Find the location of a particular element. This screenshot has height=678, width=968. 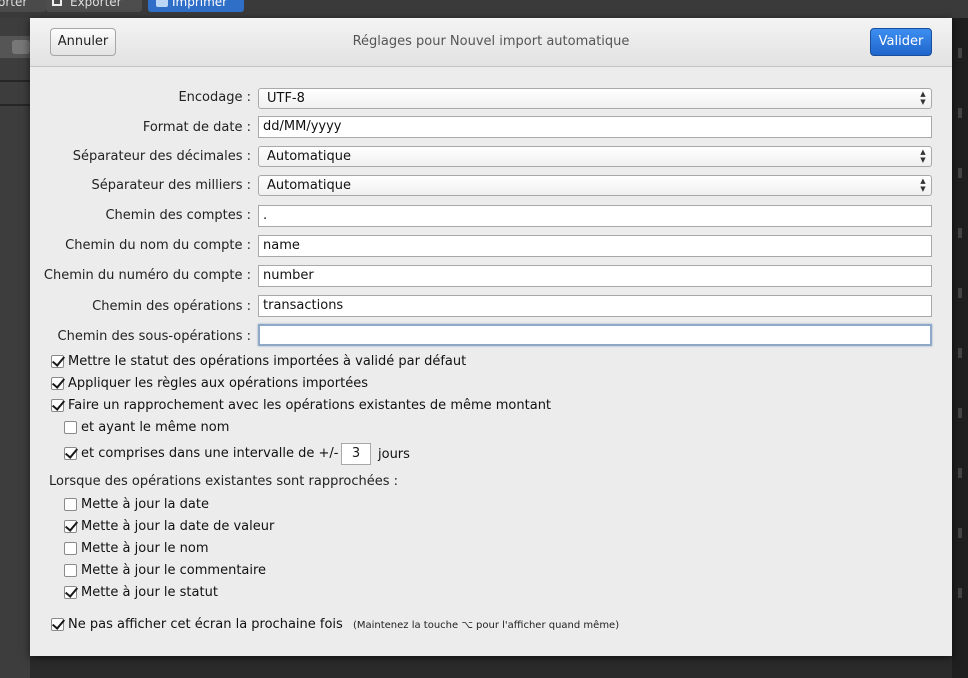

thousands-separator-label: Séparateur des milliers : is located at coordinates (171, 185).